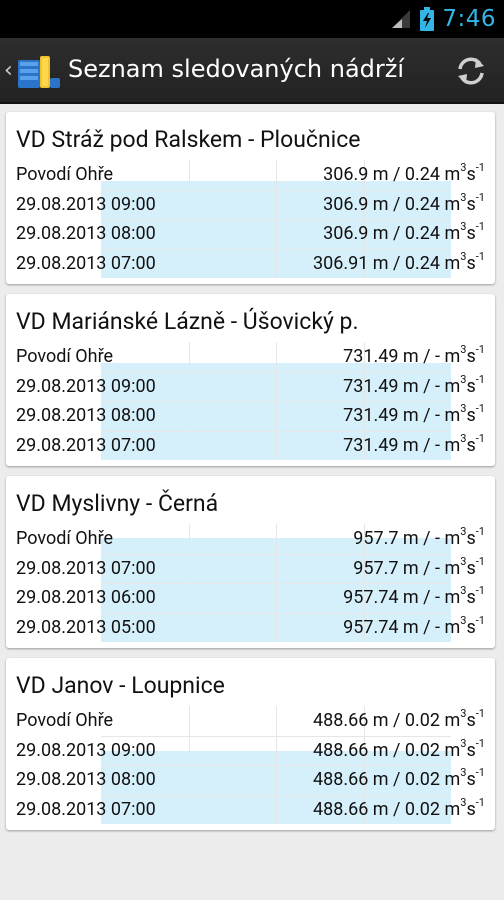 The width and height of the screenshot is (504, 900). Describe the element at coordinates (8, 70) in the screenshot. I see `up-caret-icon: ‹` at that location.